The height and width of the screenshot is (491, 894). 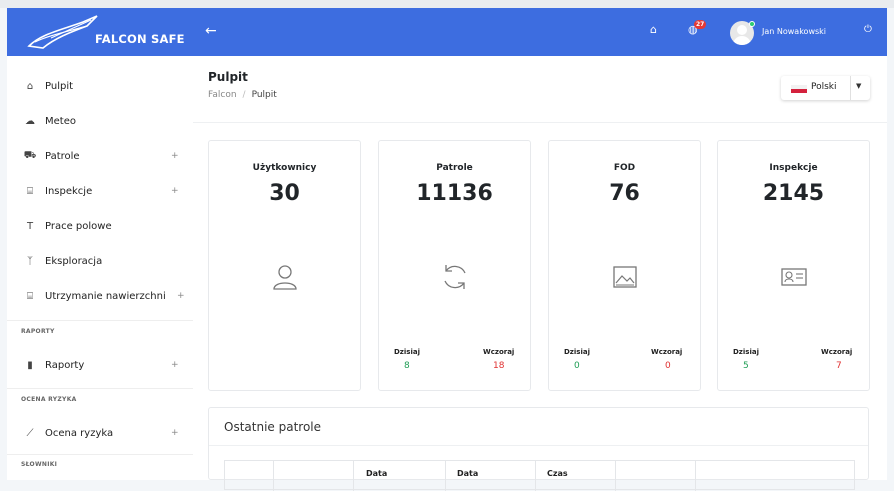 What do you see at coordinates (62, 32) in the screenshot?
I see `falcon-logo-icon` at bounding box center [62, 32].